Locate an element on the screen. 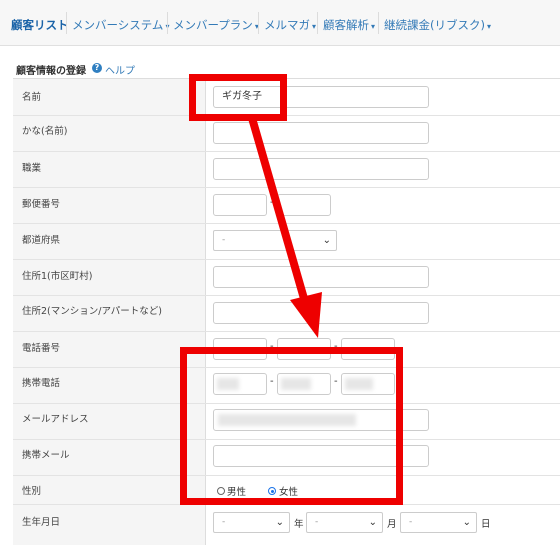 Image resolution: width=560 pixels, height=545 pixels. help-link: ヘルプ is located at coordinates (120, 69).